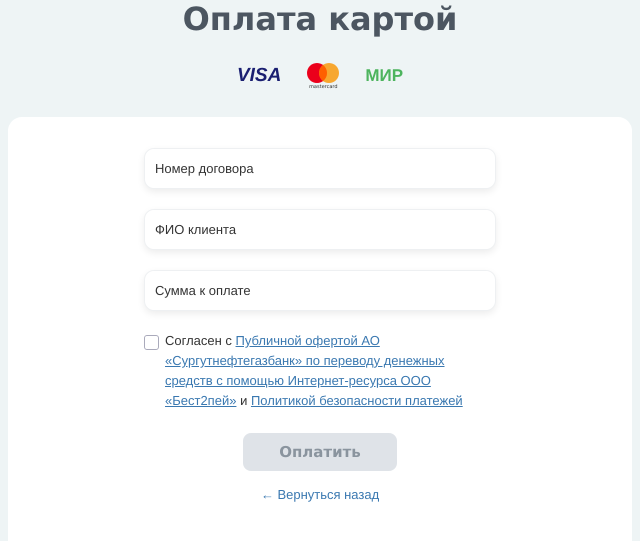 The image size is (640, 541). Describe the element at coordinates (356, 400) in the screenshot. I see `policy-link: Политикой безопасности платежей` at that location.